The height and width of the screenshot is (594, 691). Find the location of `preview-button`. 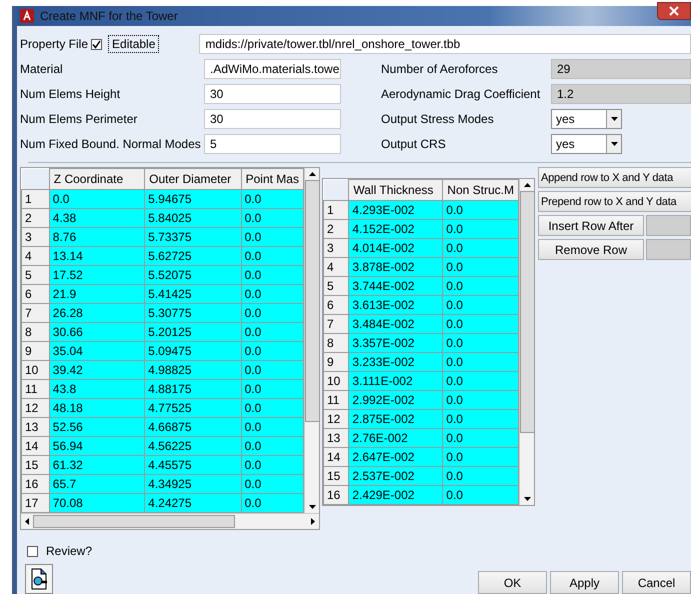

preview-button is located at coordinates (39, 579).